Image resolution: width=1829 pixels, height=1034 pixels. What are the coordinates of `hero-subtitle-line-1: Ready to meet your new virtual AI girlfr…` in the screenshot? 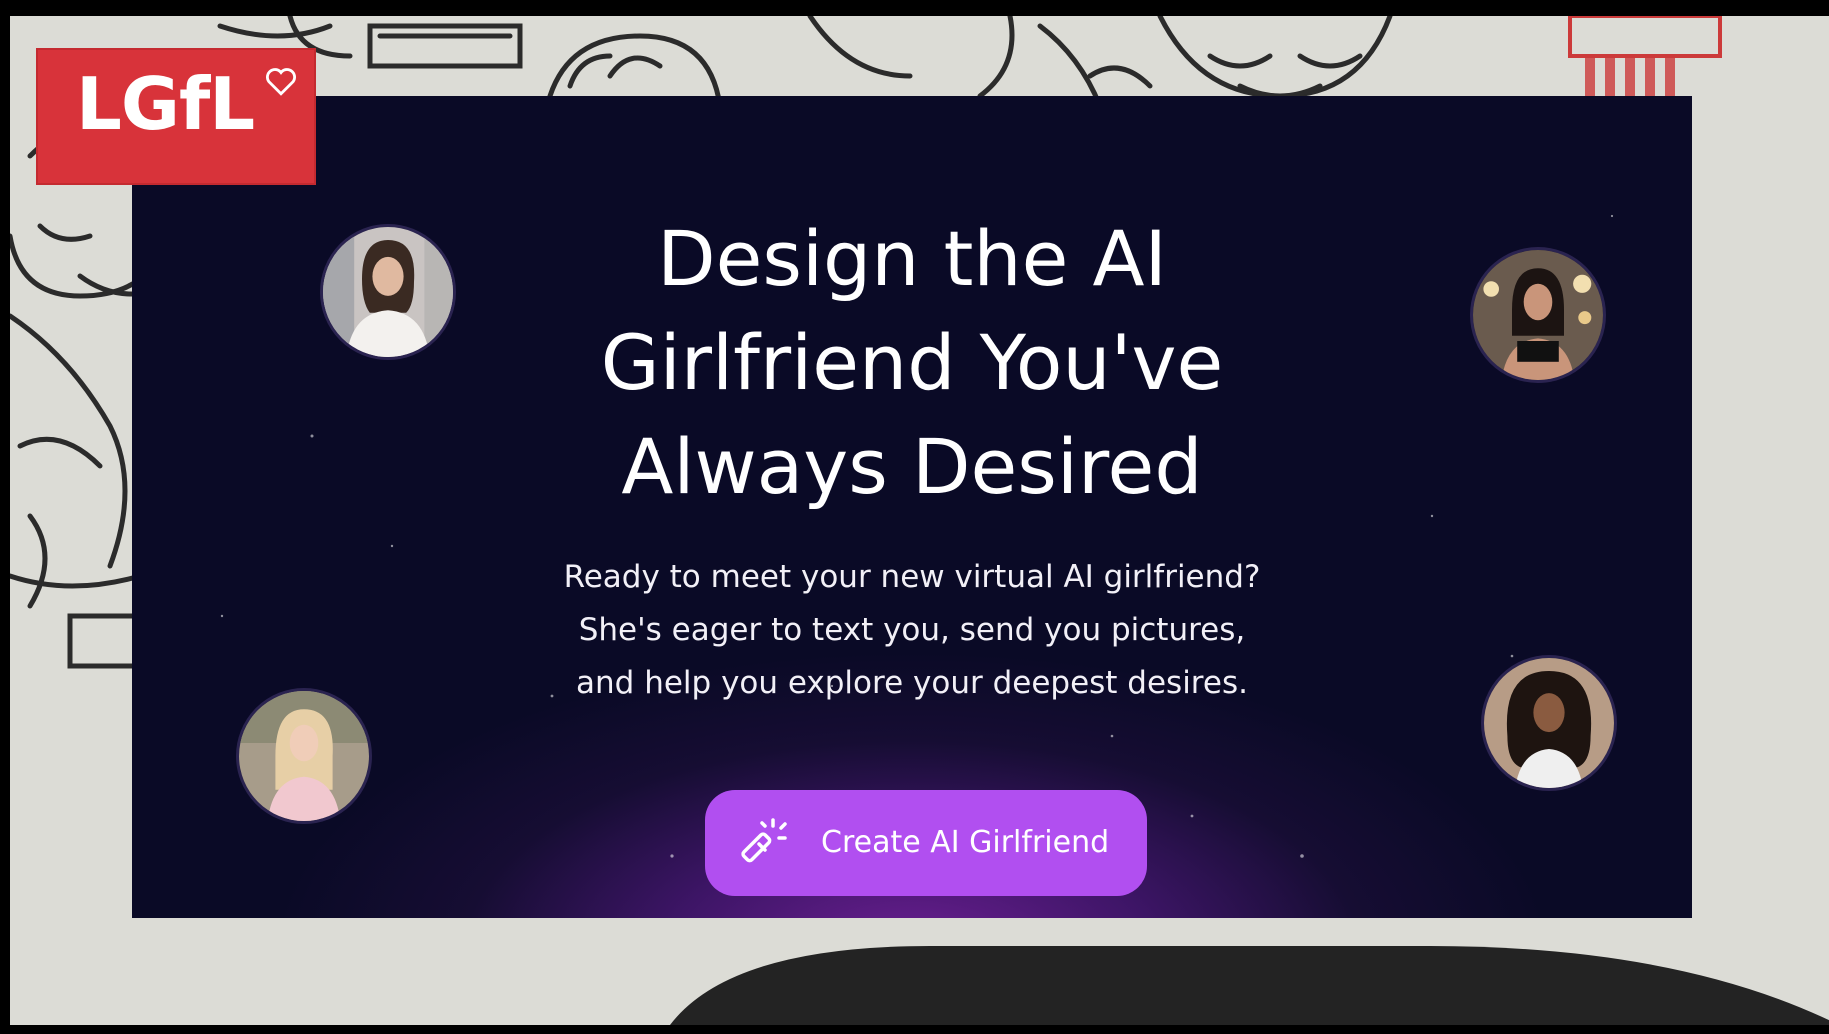 It's located at (912, 577).